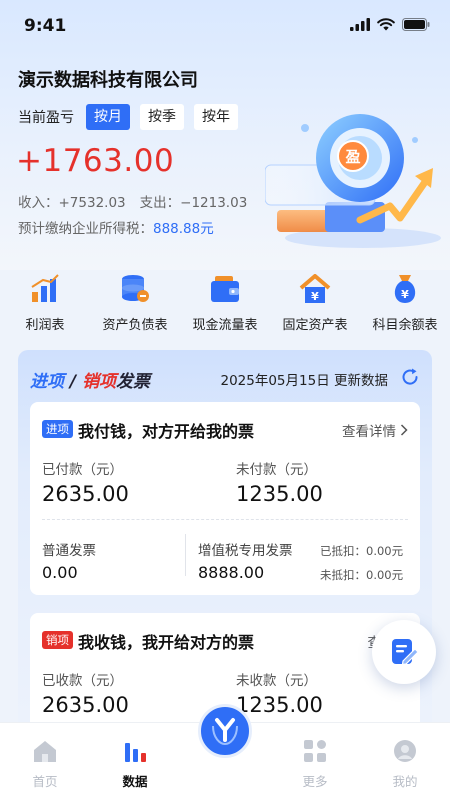 The height and width of the screenshot is (800, 450). I want to click on tab-data: 数据, so click(135, 761).